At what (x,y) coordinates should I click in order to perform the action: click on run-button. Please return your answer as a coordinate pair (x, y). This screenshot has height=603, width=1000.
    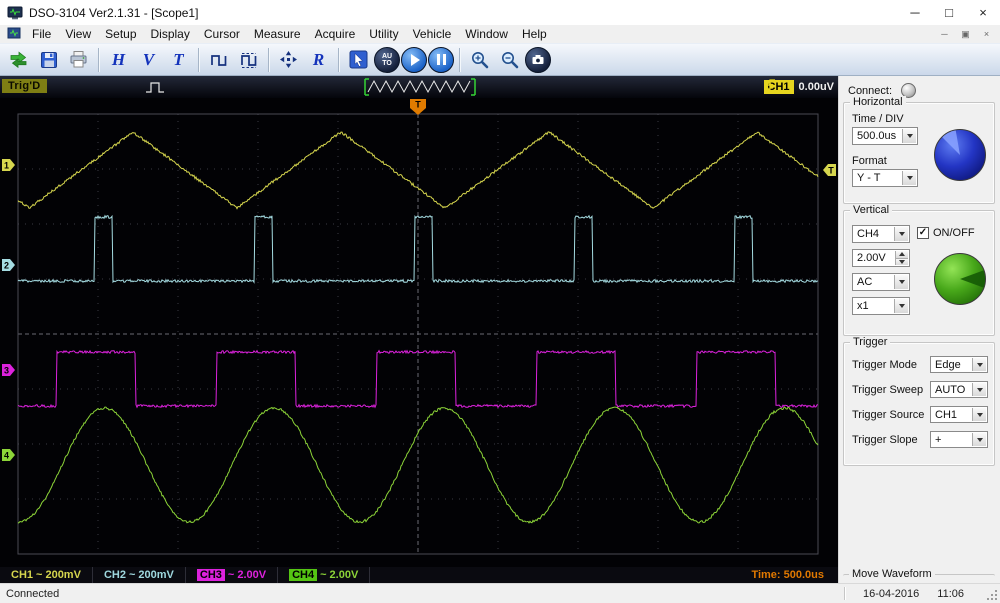
    Looking at the image, I should click on (414, 59).